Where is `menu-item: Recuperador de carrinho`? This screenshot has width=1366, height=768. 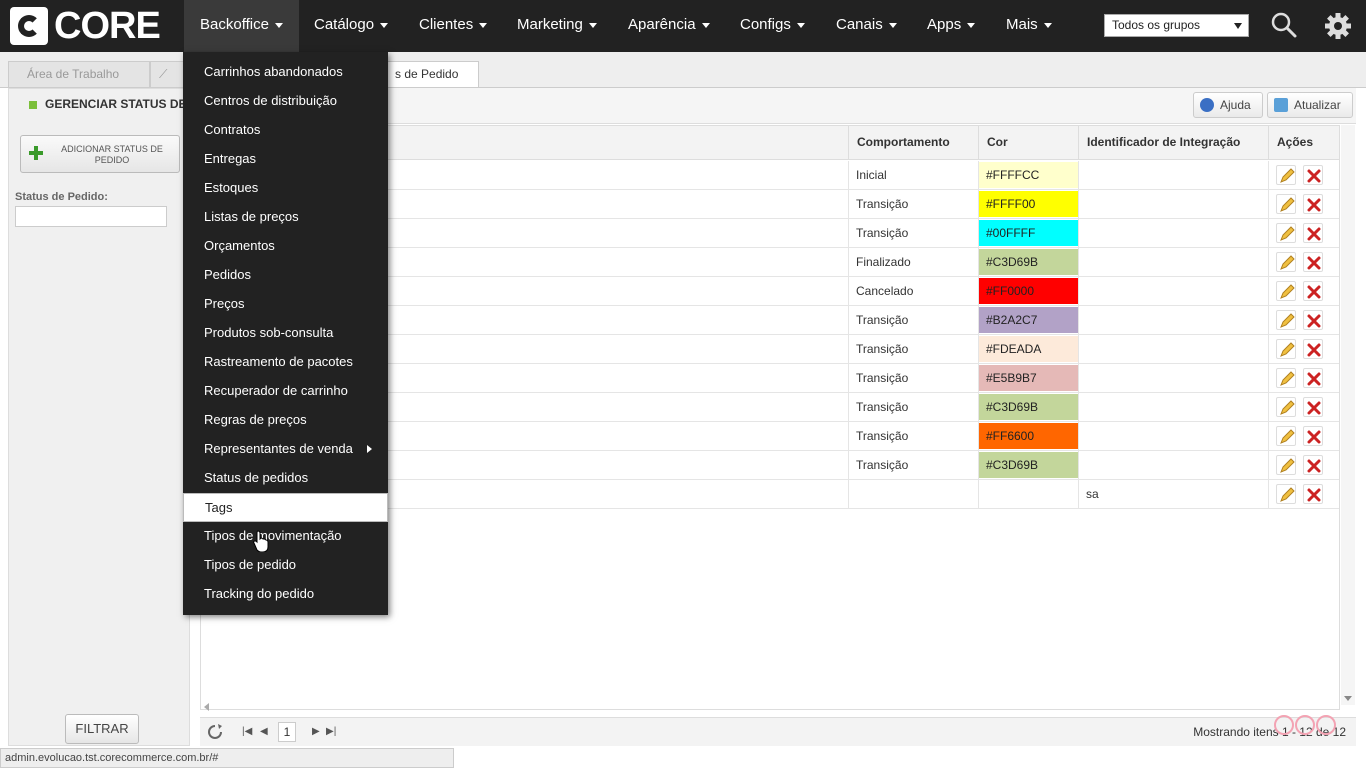
menu-item: Recuperador de carrinho is located at coordinates (285, 391).